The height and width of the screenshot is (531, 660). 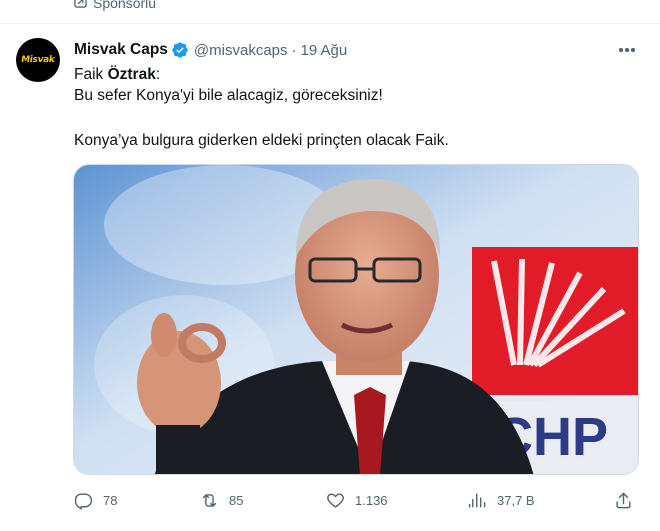 I want to click on views-button: 37,7 B, so click(x=501, y=500).